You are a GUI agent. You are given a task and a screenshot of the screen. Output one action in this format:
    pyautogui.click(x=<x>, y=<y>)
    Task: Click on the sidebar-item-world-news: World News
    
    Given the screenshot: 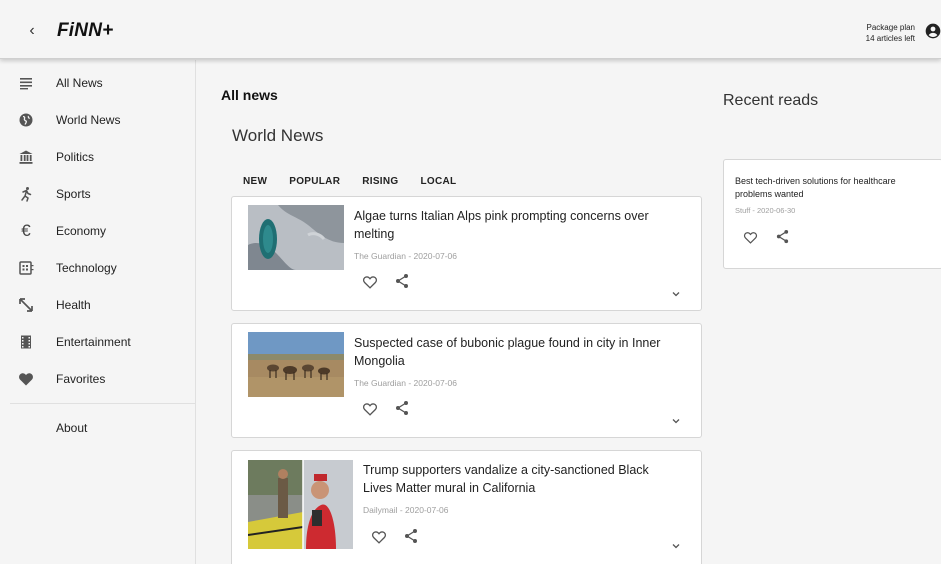 What is the action you would take?
    pyautogui.click(x=97, y=119)
    